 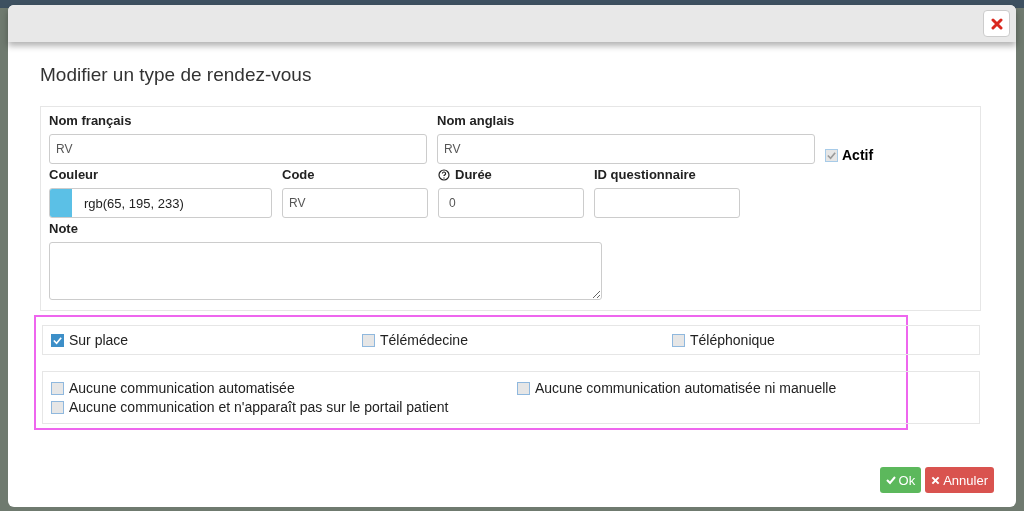 What do you see at coordinates (645, 174) in the screenshot?
I see `field-label: ID questionnaire` at bounding box center [645, 174].